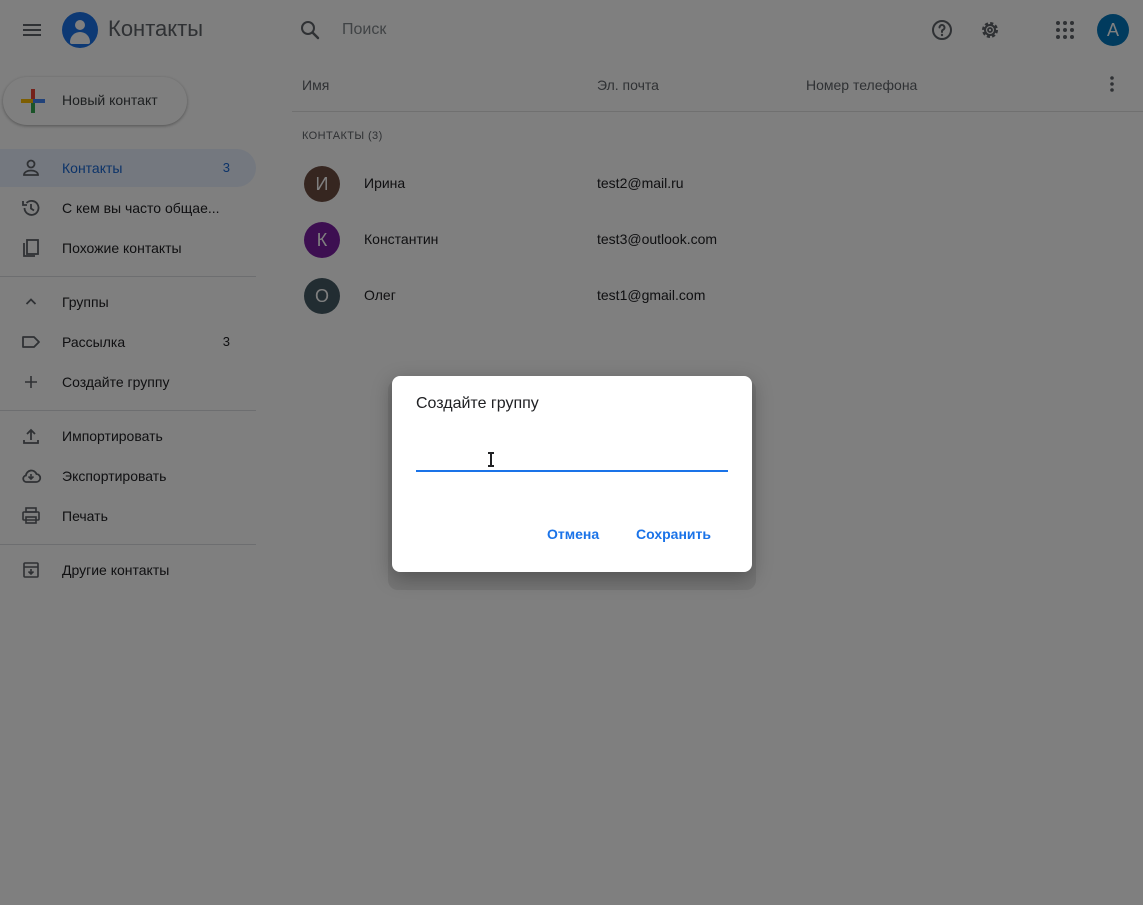 Image resolution: width=1143 pixels, height=905 pixels. What do you see at coordinates (491, 459) in the screenshot?
I see `text-cursor-icon` at bounding box center [491, 459].